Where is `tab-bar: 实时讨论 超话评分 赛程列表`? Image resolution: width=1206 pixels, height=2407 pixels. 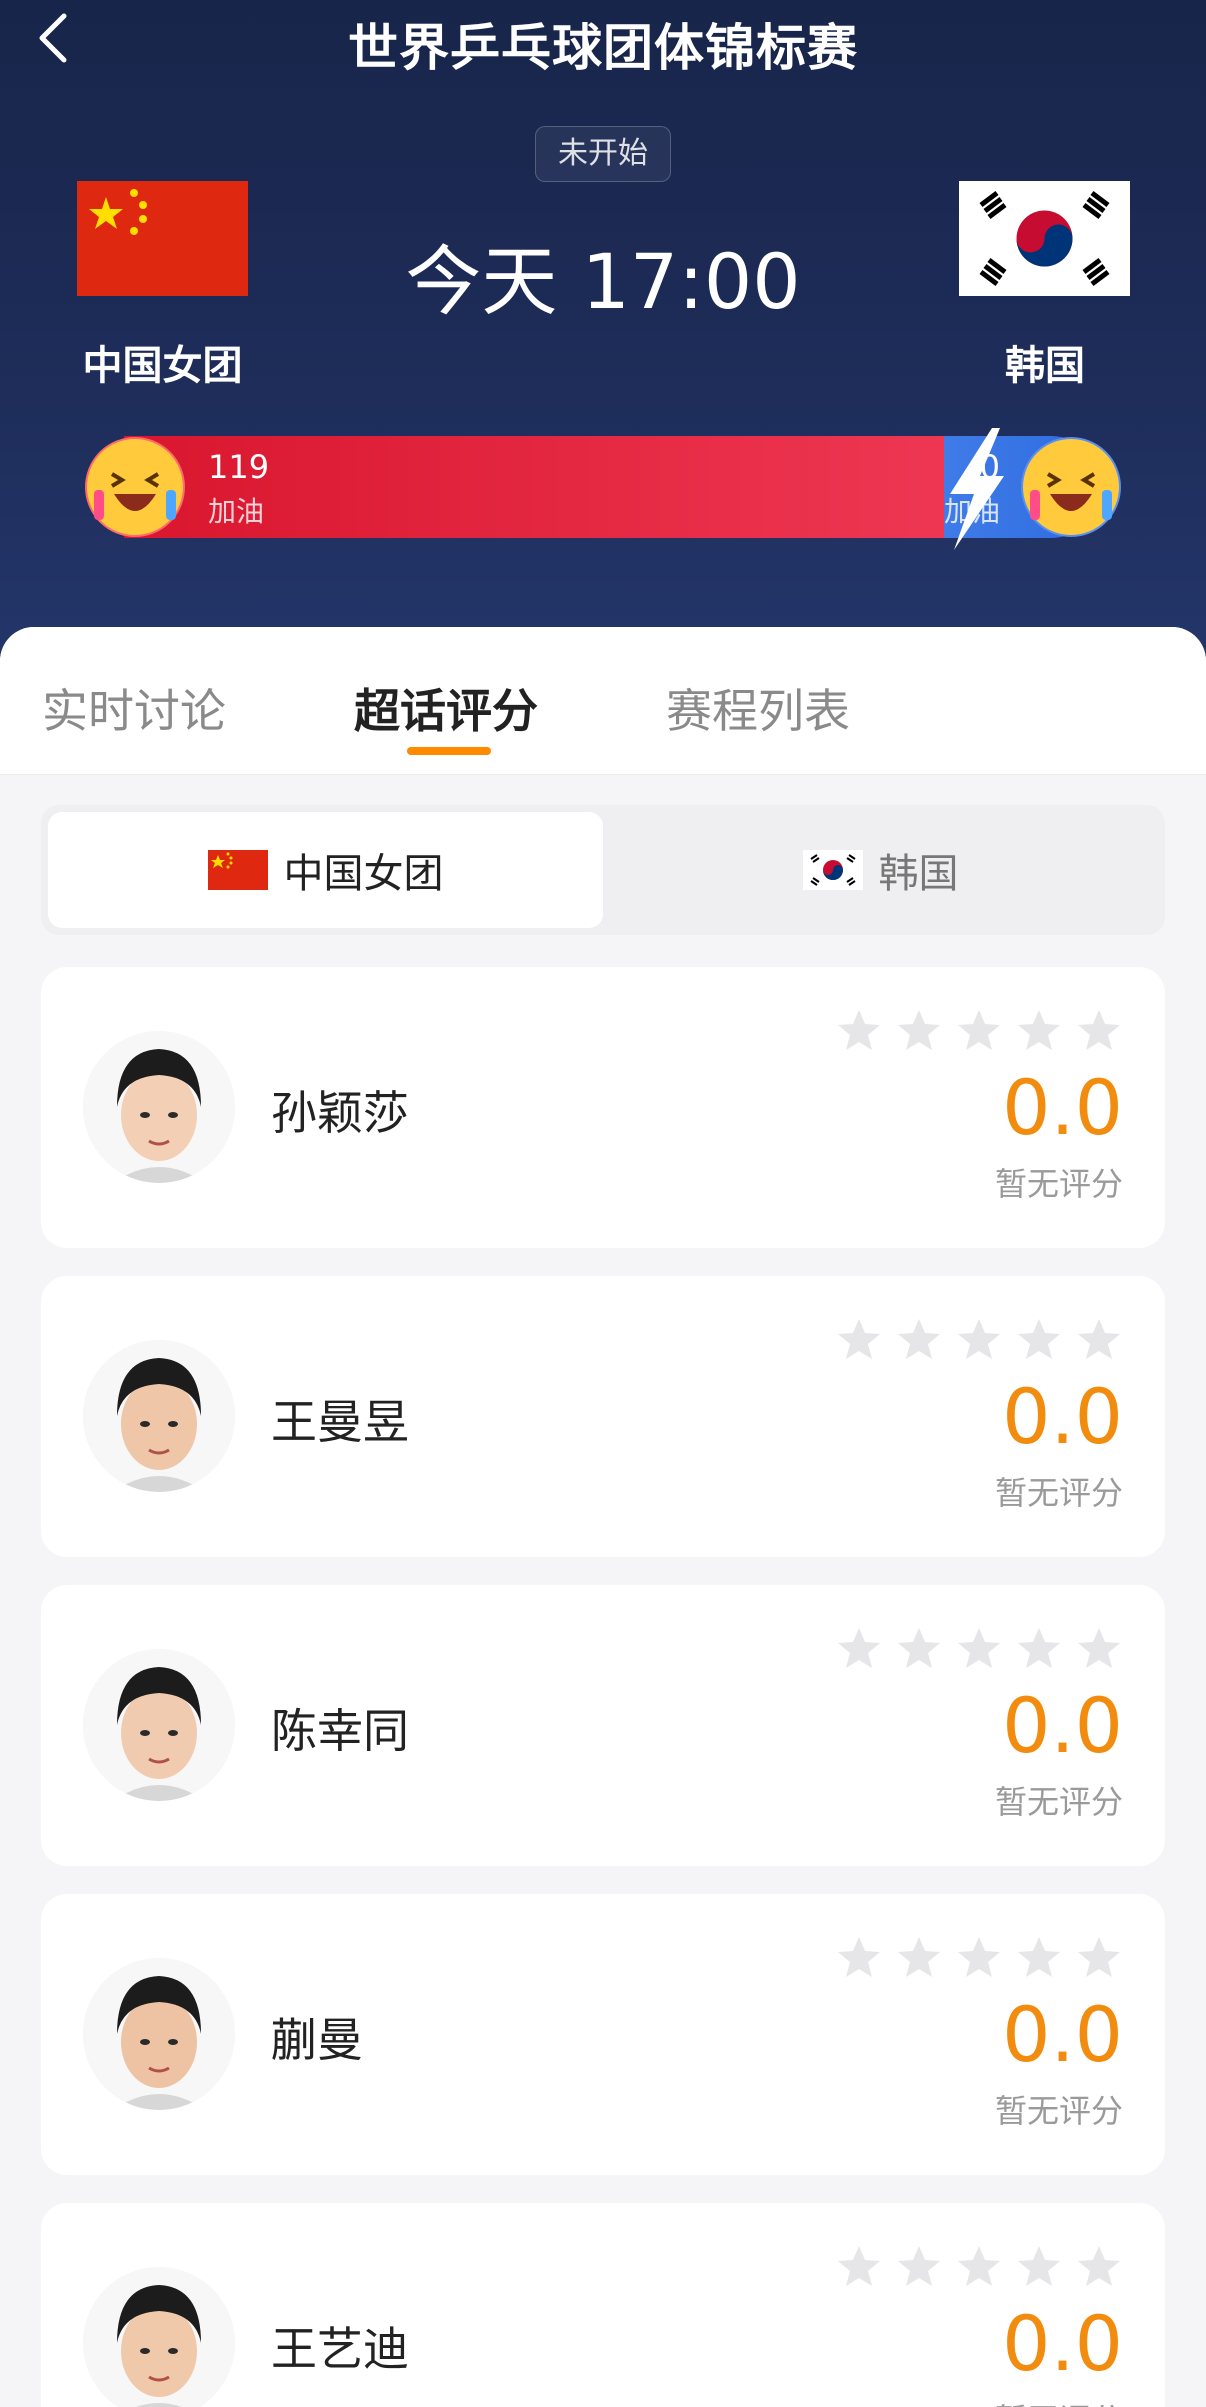
tab-bar: 实时讨论 超话评分 赛程列表 is located at coordinates (603, 701).